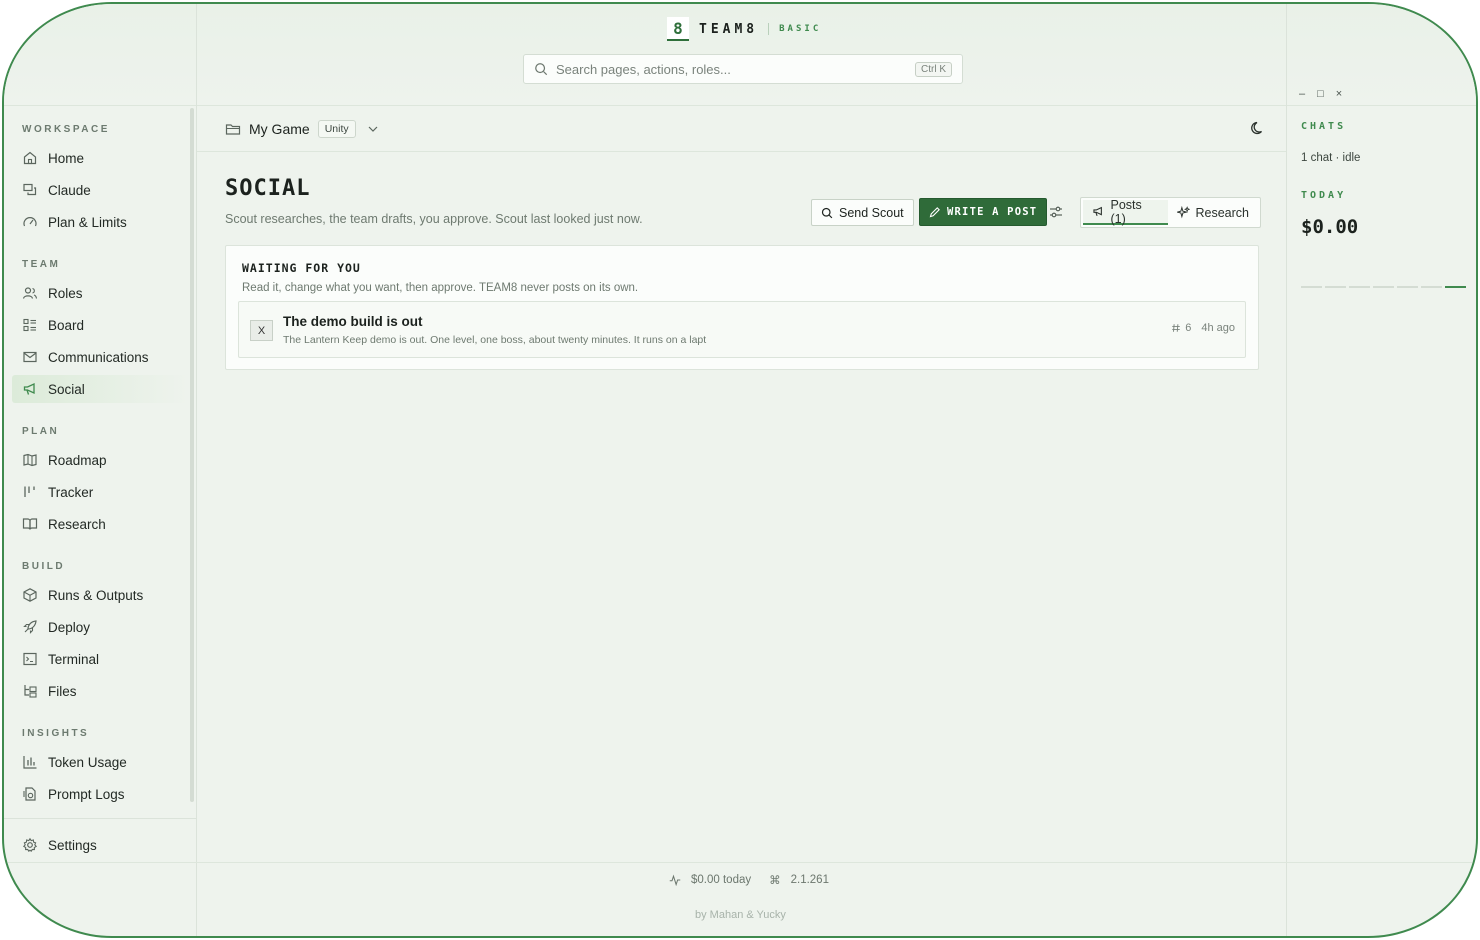  I want to click on send-scout-button: Send Scout, so click(862, 212).